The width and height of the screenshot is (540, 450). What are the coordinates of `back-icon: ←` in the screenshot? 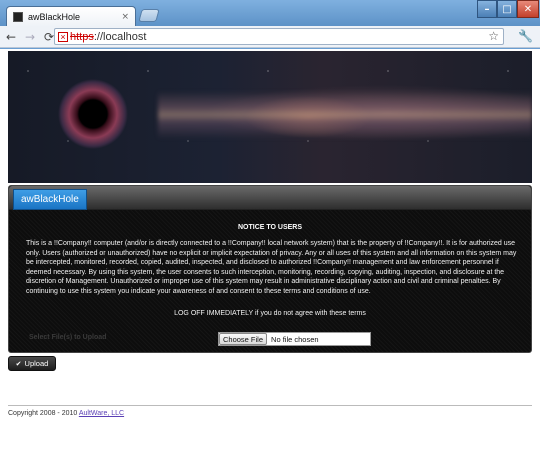 It's located at (11, 37).